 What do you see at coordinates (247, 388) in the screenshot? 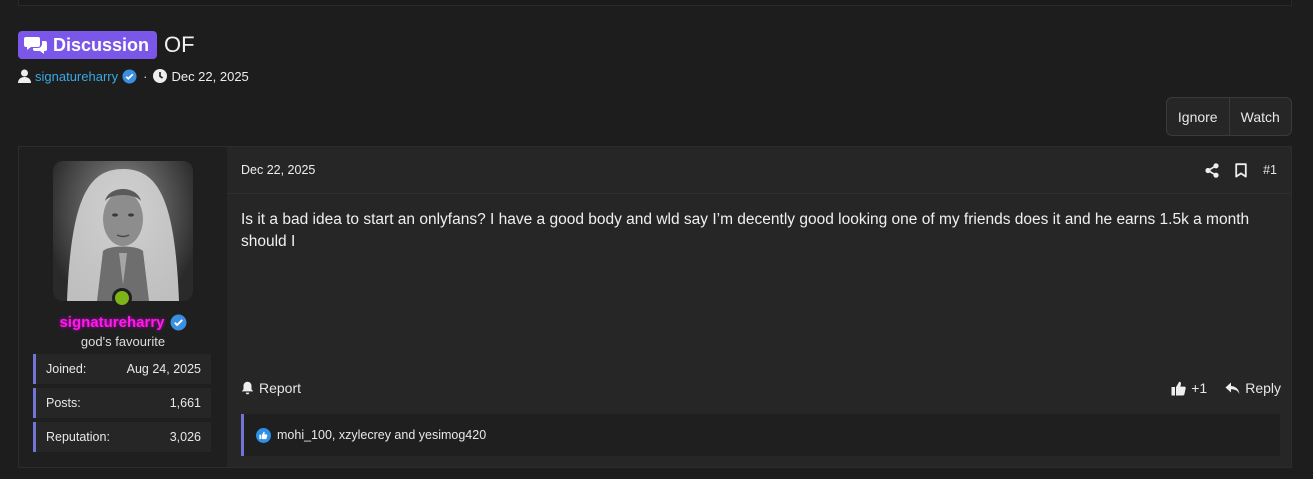
I see `bell-icon` at bounding box center [247, 388].